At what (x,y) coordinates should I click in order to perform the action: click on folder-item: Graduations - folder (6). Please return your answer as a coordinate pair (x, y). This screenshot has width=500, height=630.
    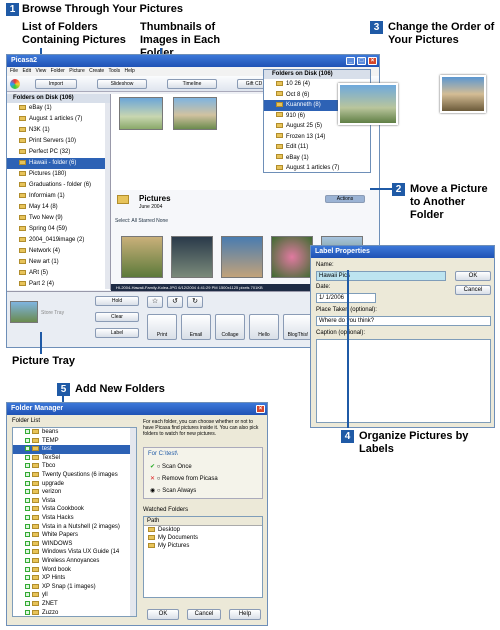
    Looking at the image, I should click on (58, 185).